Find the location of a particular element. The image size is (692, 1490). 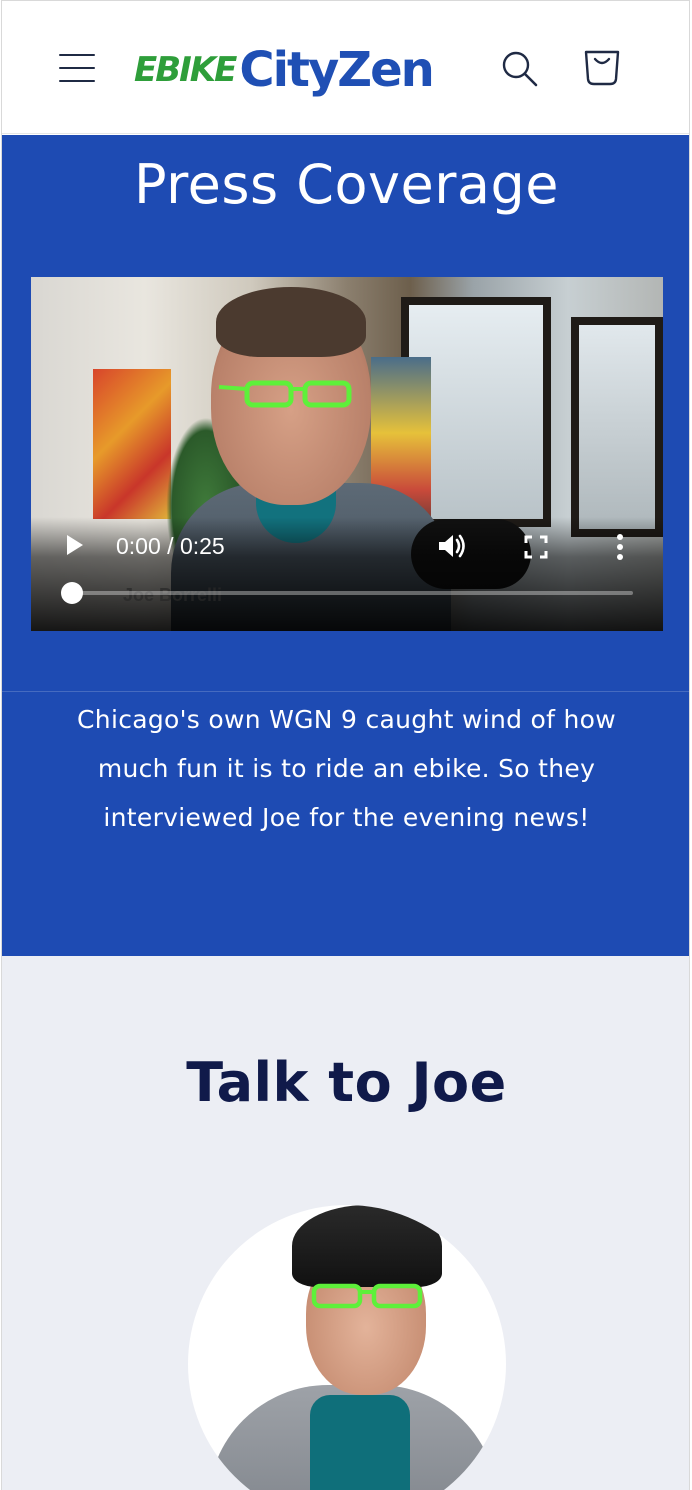

talk-to-joe-title: Talk to Joe is located at coordinates (346, 1082).